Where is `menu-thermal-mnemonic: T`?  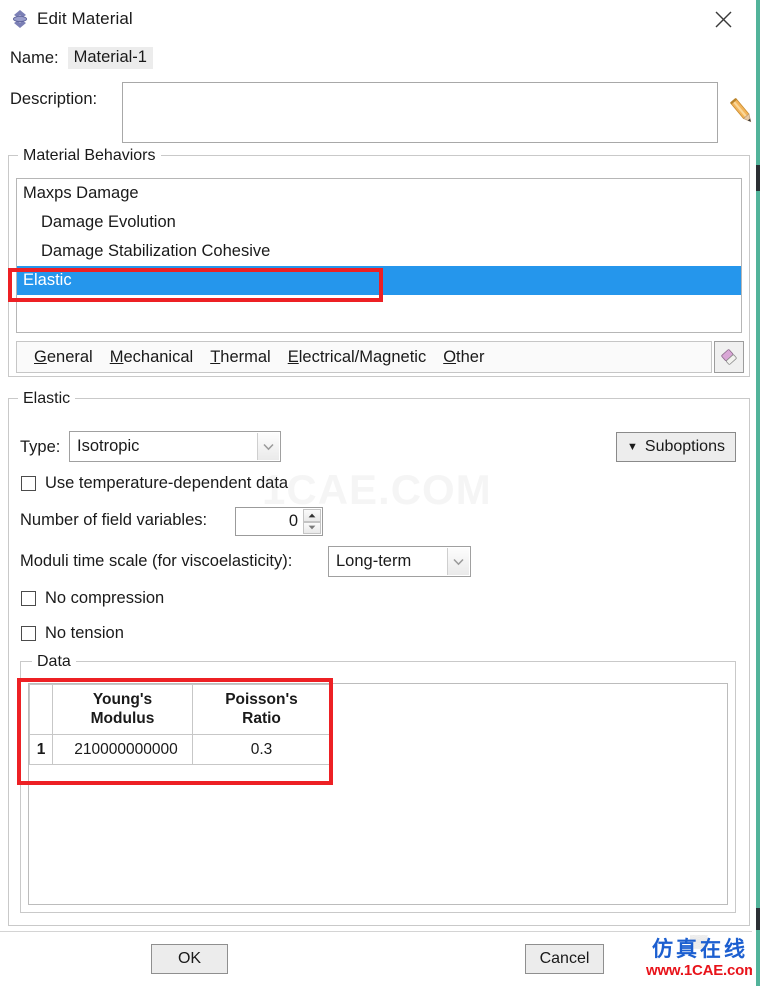 menu-thermal-mnemonic: T is located at coordinates (215, 356).